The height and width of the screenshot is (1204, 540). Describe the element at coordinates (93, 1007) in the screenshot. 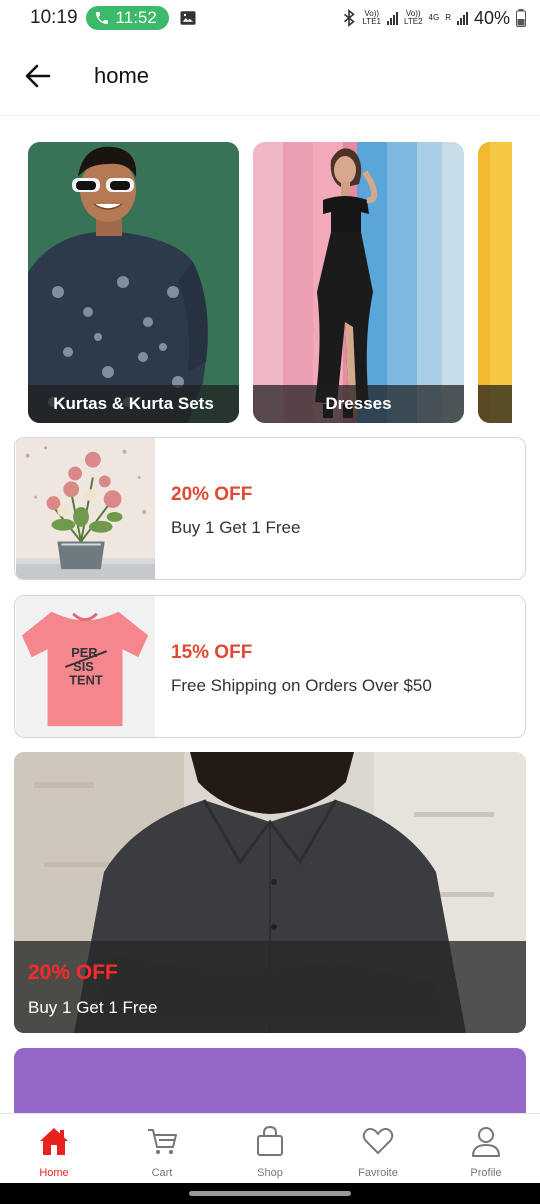

I see `banner-description: Buy 1 Get 1 Free` at that location.